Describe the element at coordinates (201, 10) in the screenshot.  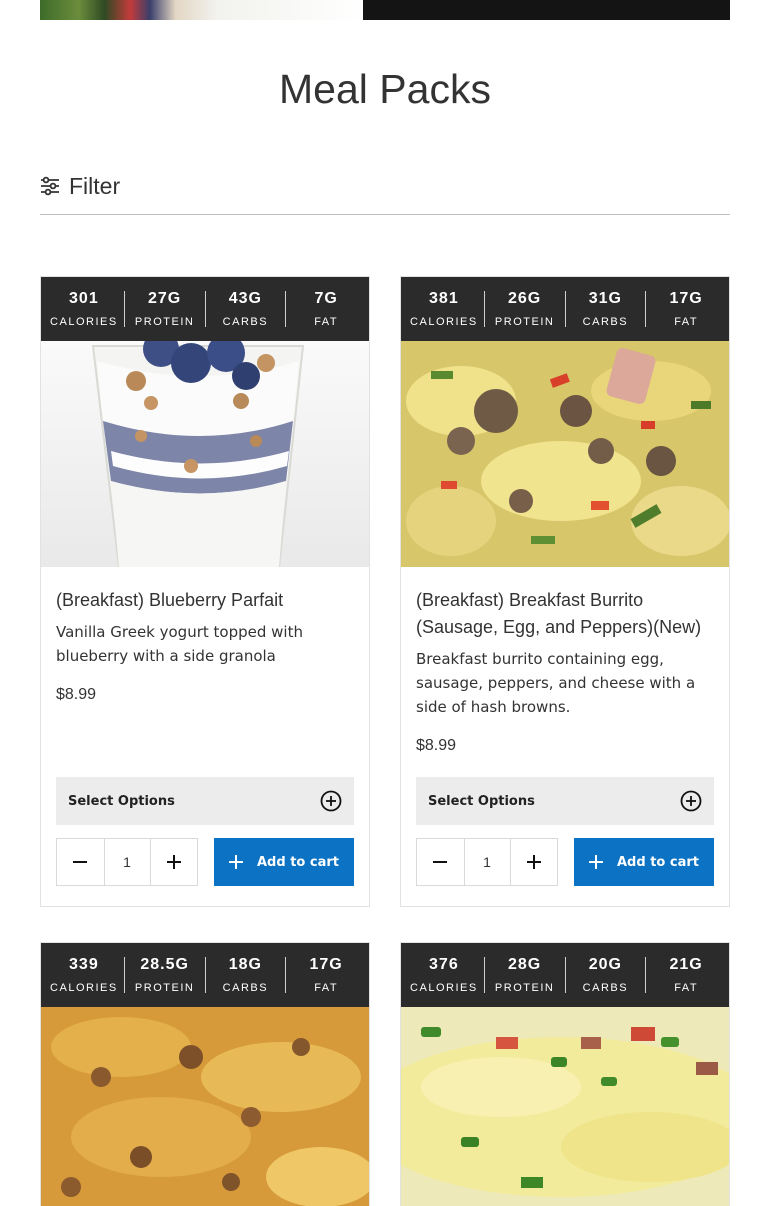
I see `hero-food-image` at that location.